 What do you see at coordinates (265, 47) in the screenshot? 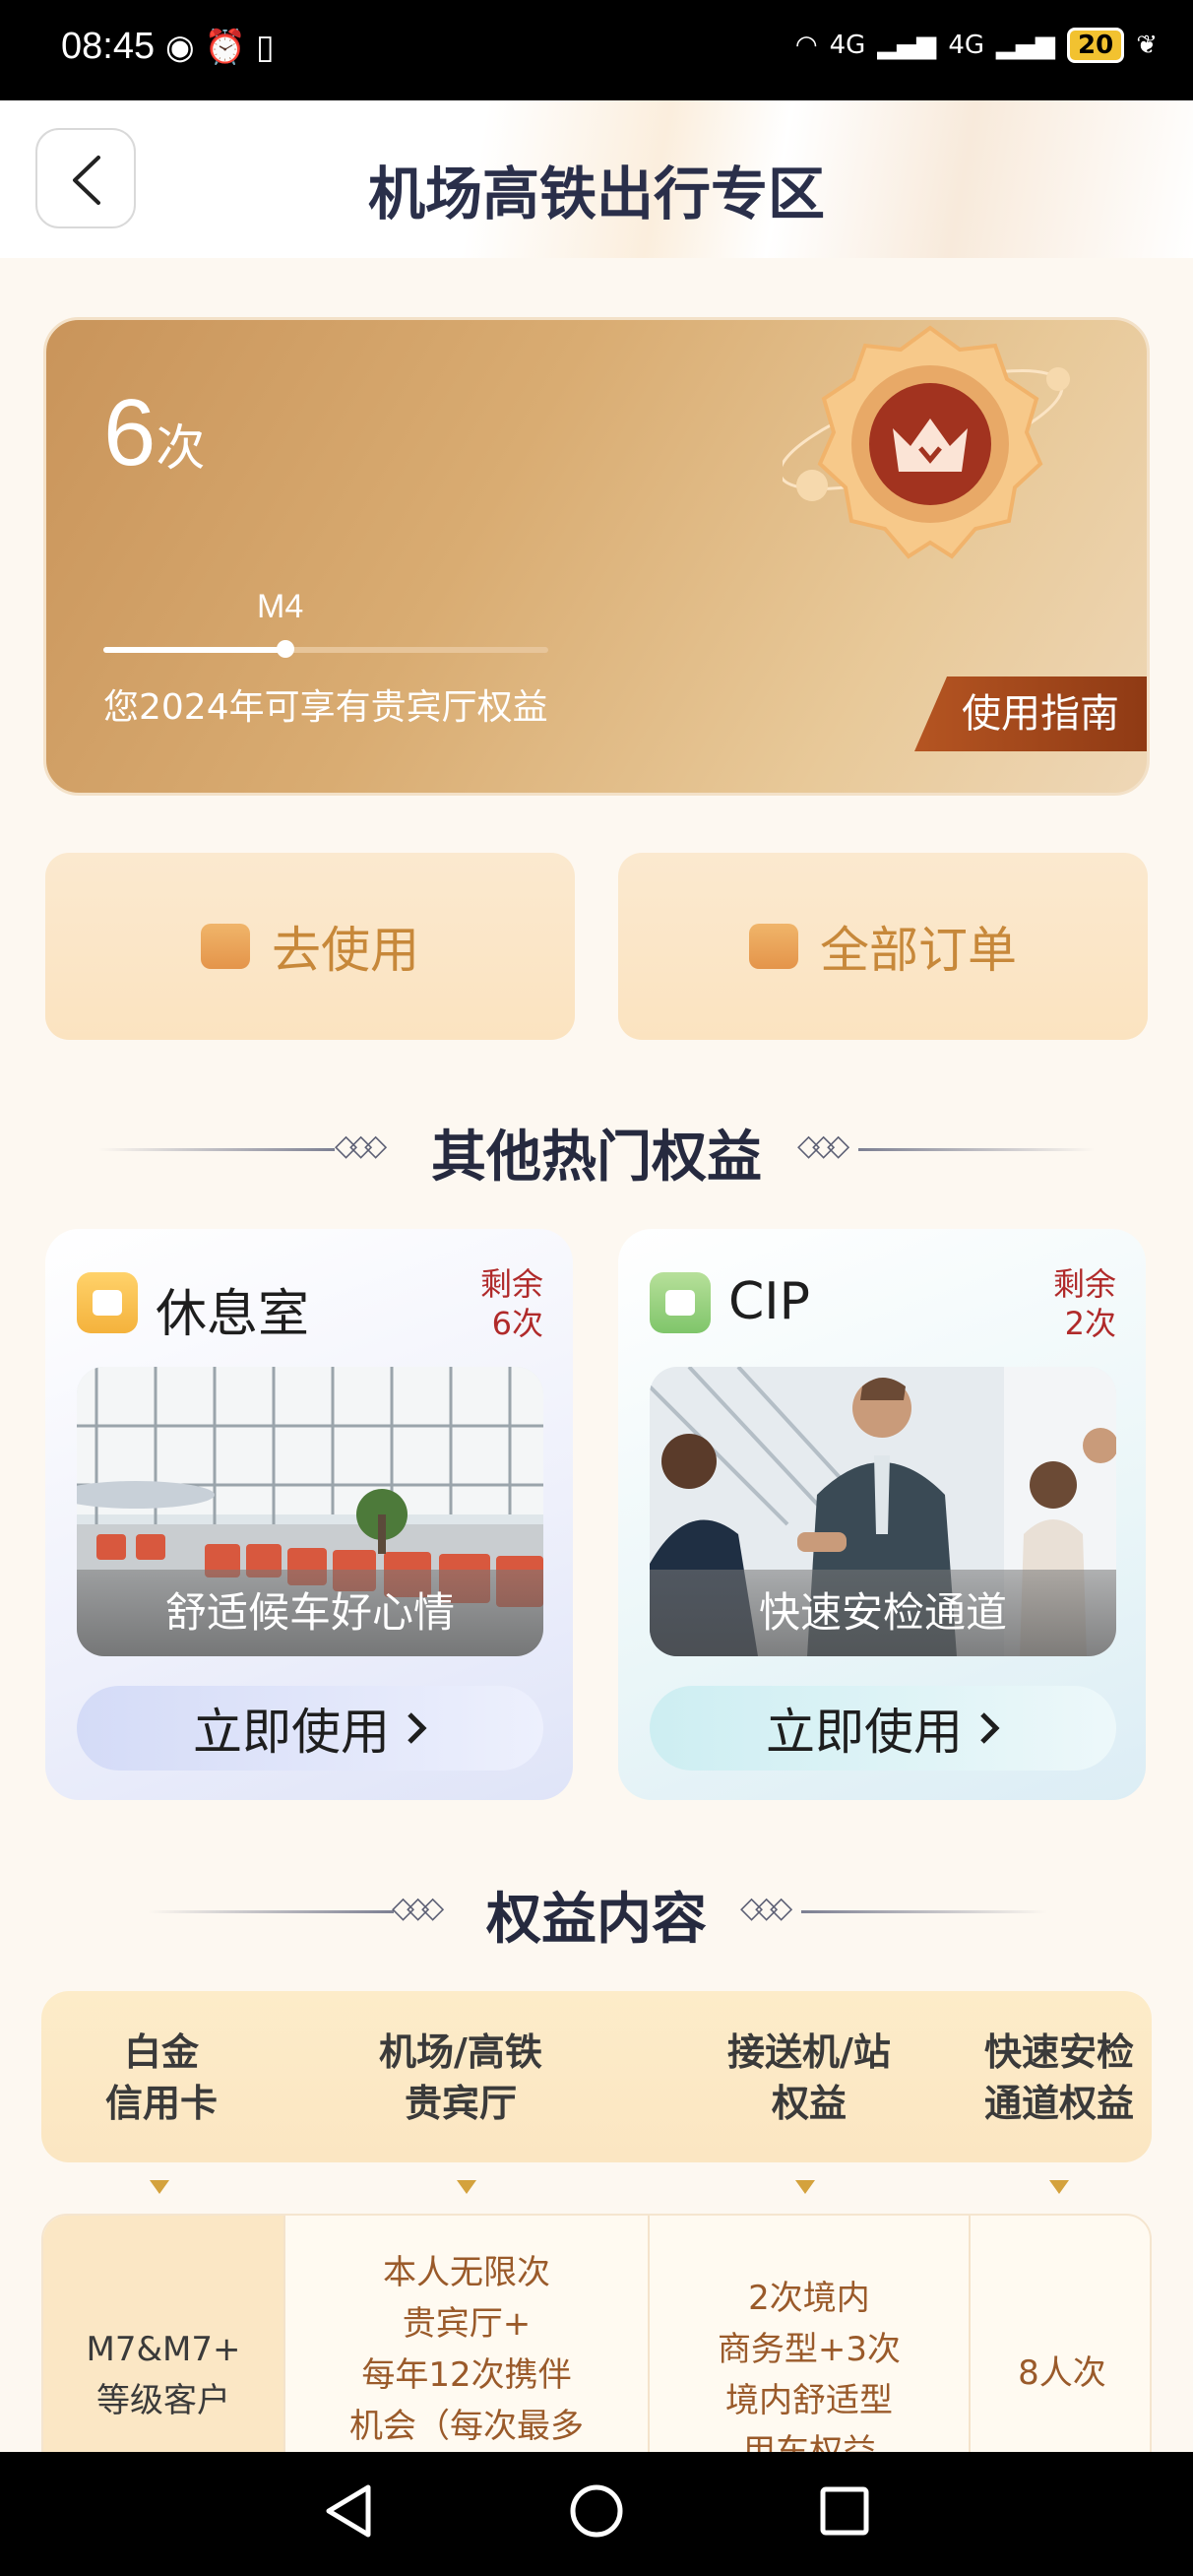
I see `vibrate-icon: ▯` at bounding box center [265, 47].